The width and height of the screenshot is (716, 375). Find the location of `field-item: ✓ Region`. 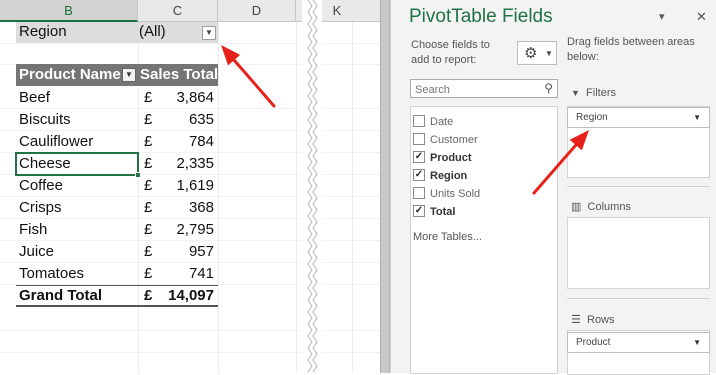

field-item: ✓ Region is located at coordinates (440, 176).